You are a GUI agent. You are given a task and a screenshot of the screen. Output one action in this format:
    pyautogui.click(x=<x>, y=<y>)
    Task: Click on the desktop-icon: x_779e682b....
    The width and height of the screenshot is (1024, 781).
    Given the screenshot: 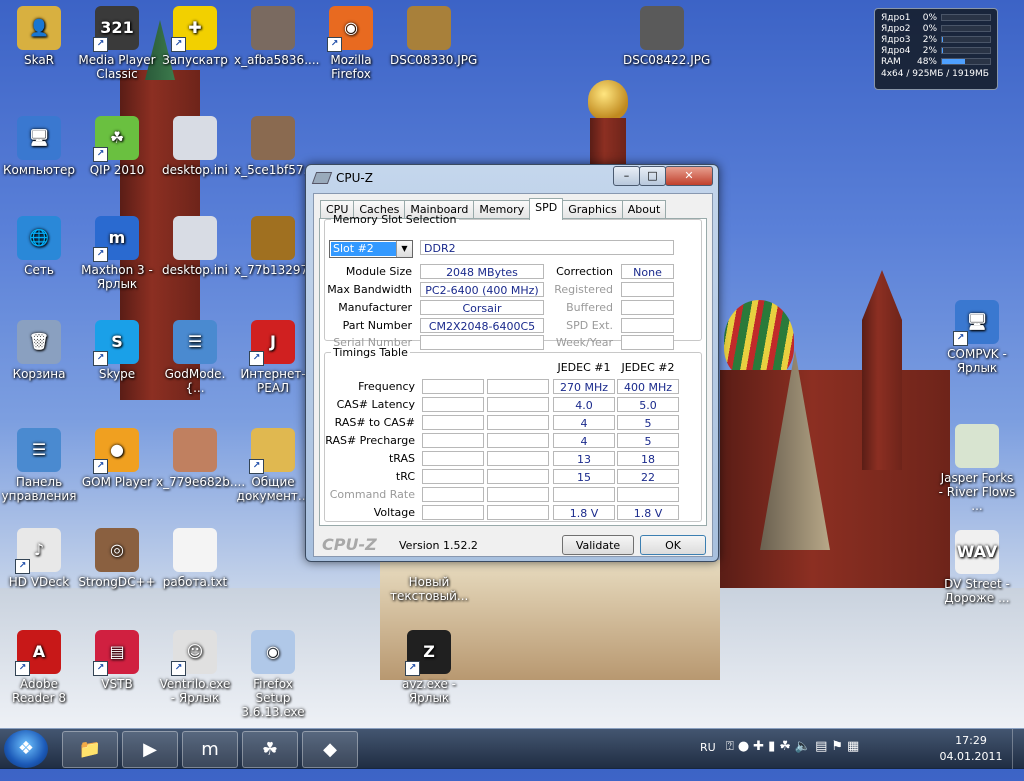 What is the action you would take?
    pyautogui.click(x=200, y=458)
    